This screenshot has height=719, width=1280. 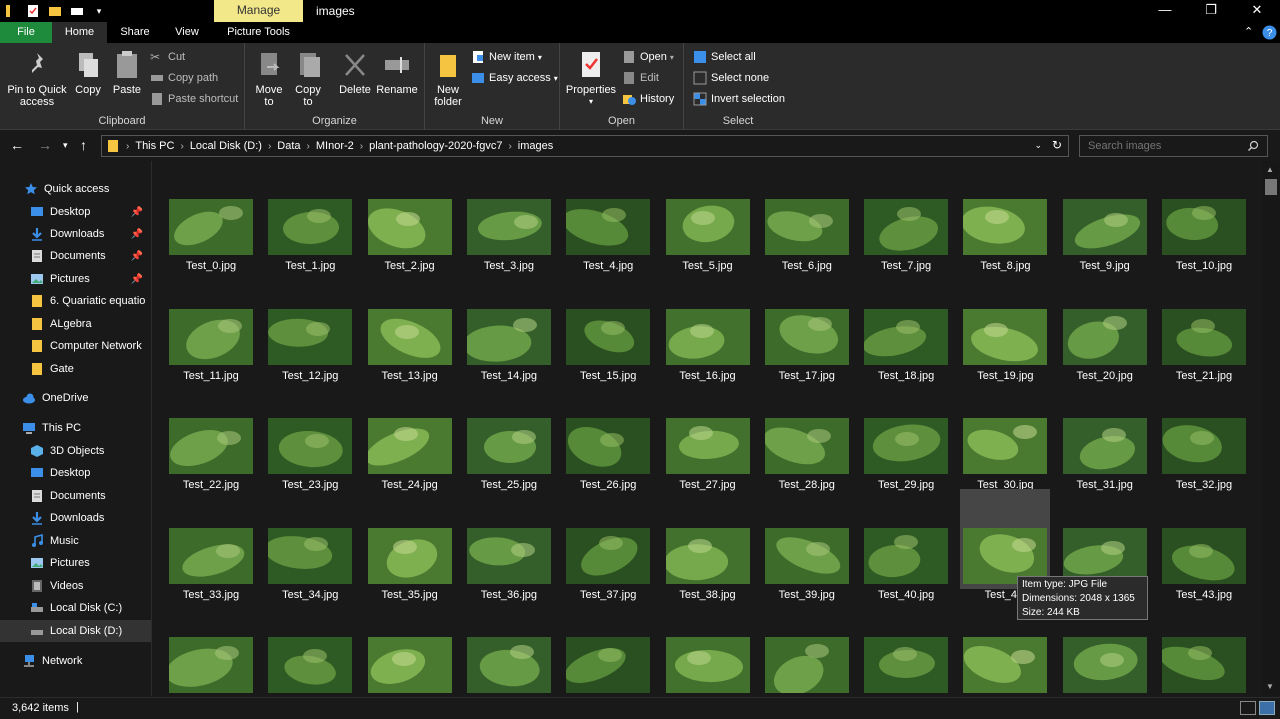 I want to click on breadcrumb-data: Data, so click(x=288, y=146).